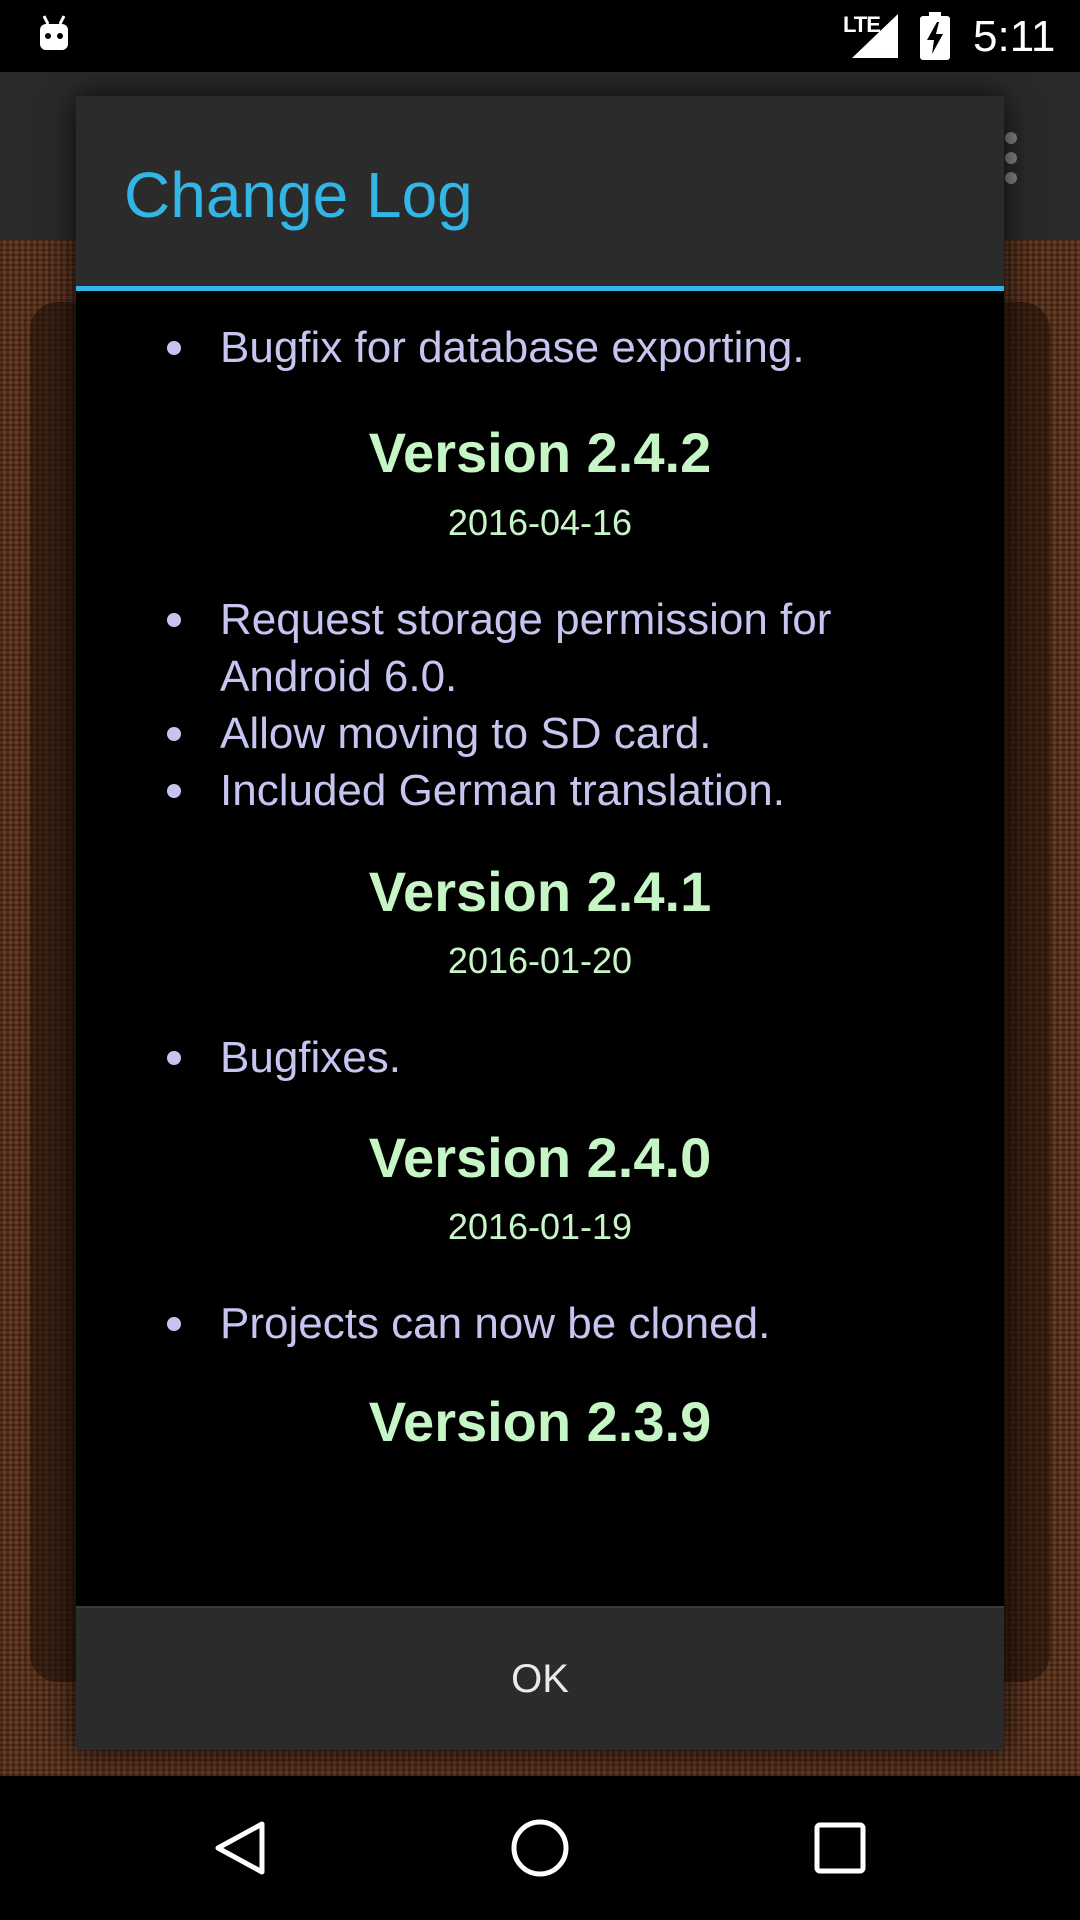  What do you see at coordinates (540, 891) in the screenshot?
I see `version-heading: Version 2.4.1` at bounding box center [540, 891].